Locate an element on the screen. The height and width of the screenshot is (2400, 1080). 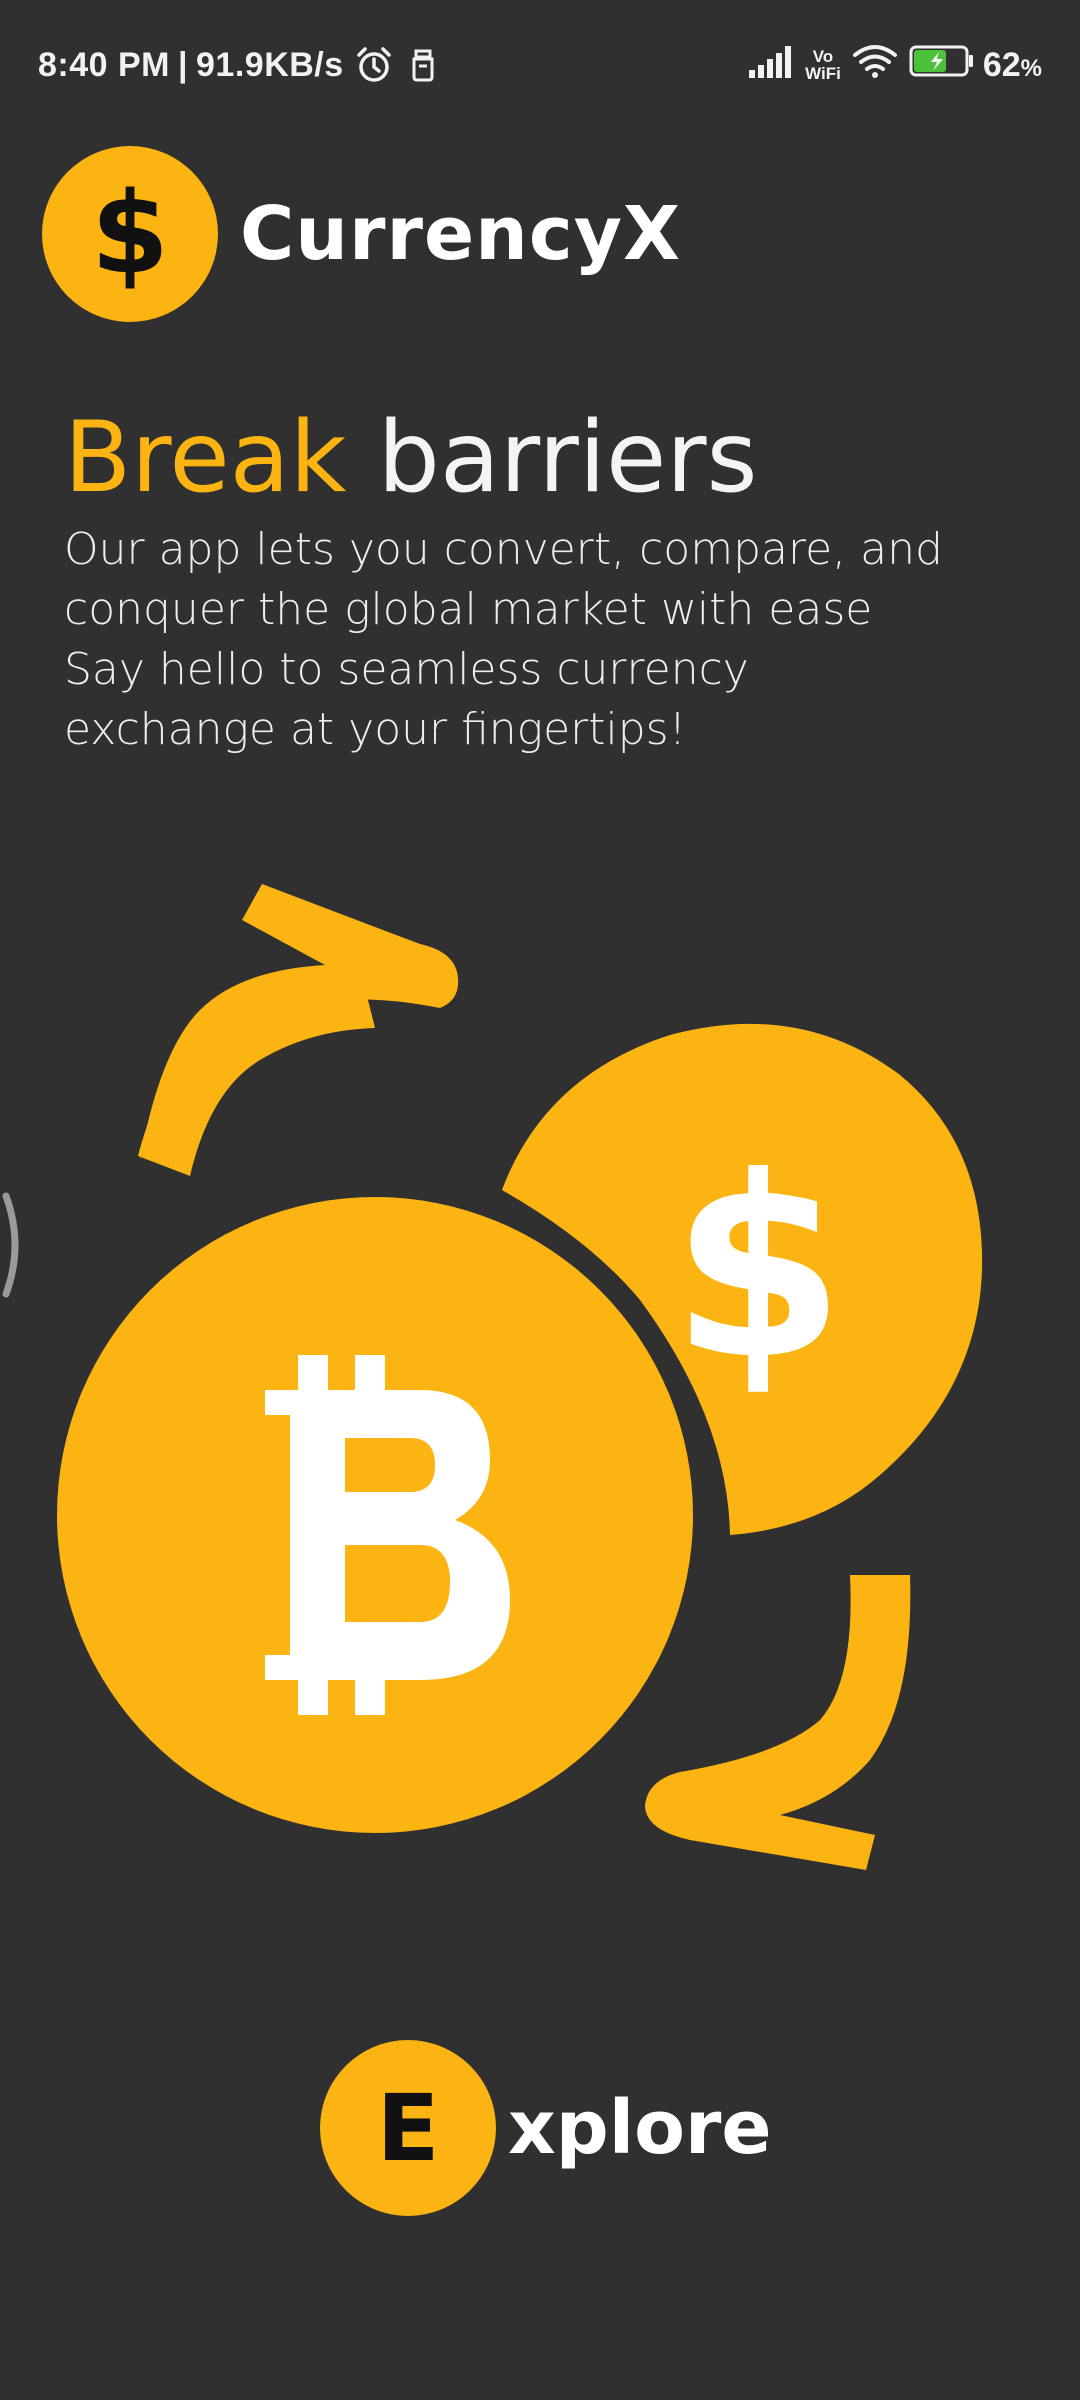
explore-letter: E is located at coordinates (408, 2128).